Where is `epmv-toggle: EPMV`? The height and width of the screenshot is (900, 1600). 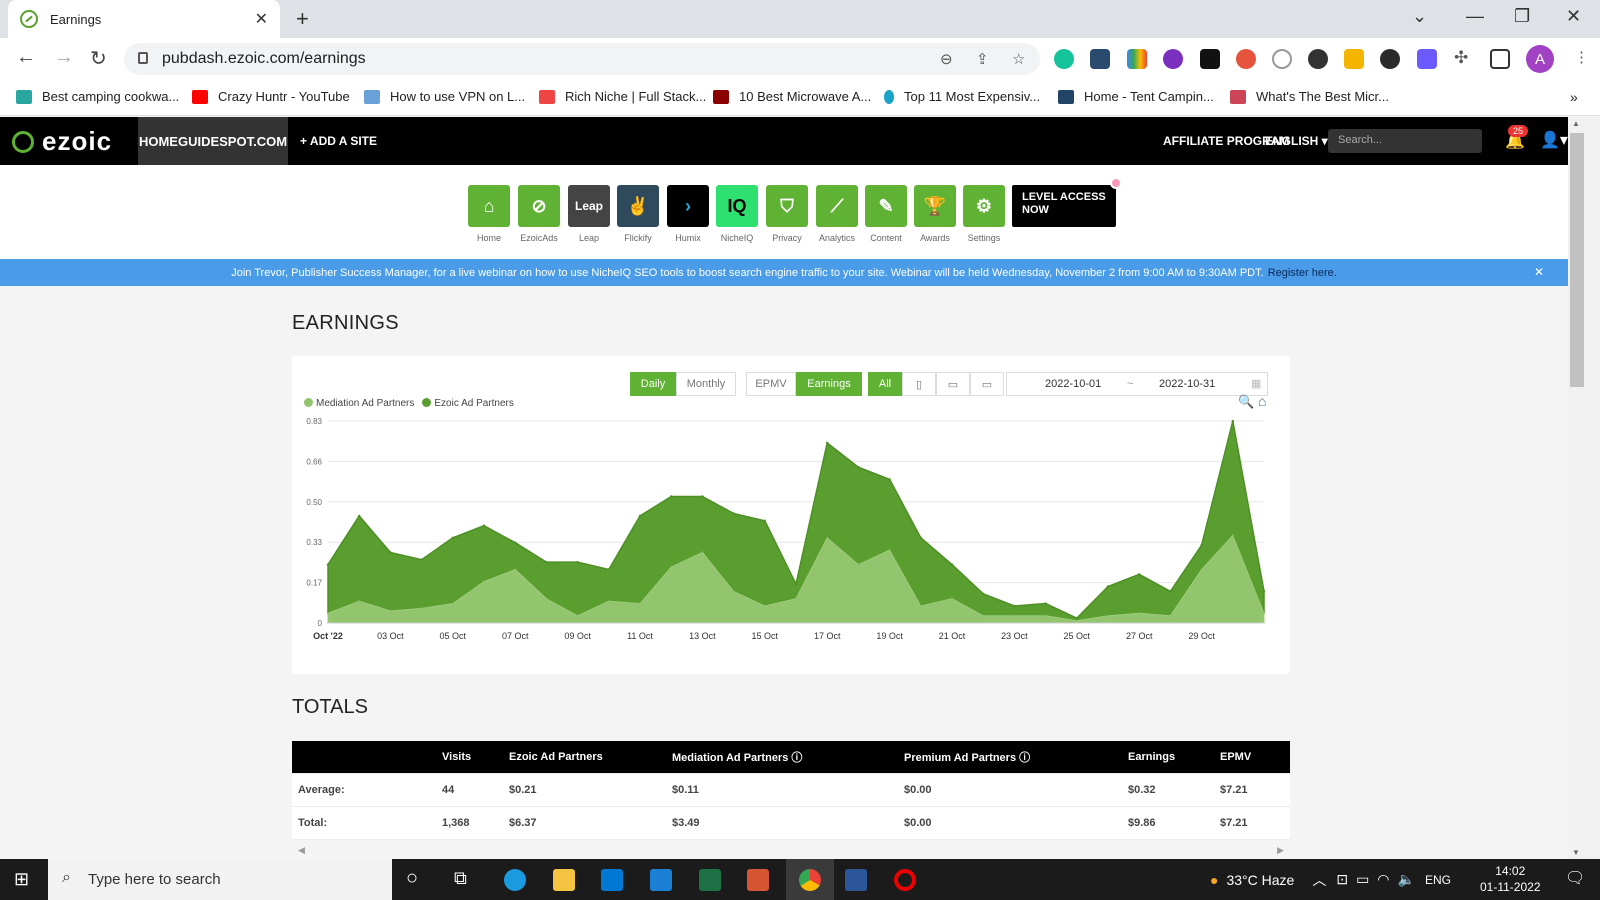 epmv-toggle: EPMV is located at coordinates (771, 384).